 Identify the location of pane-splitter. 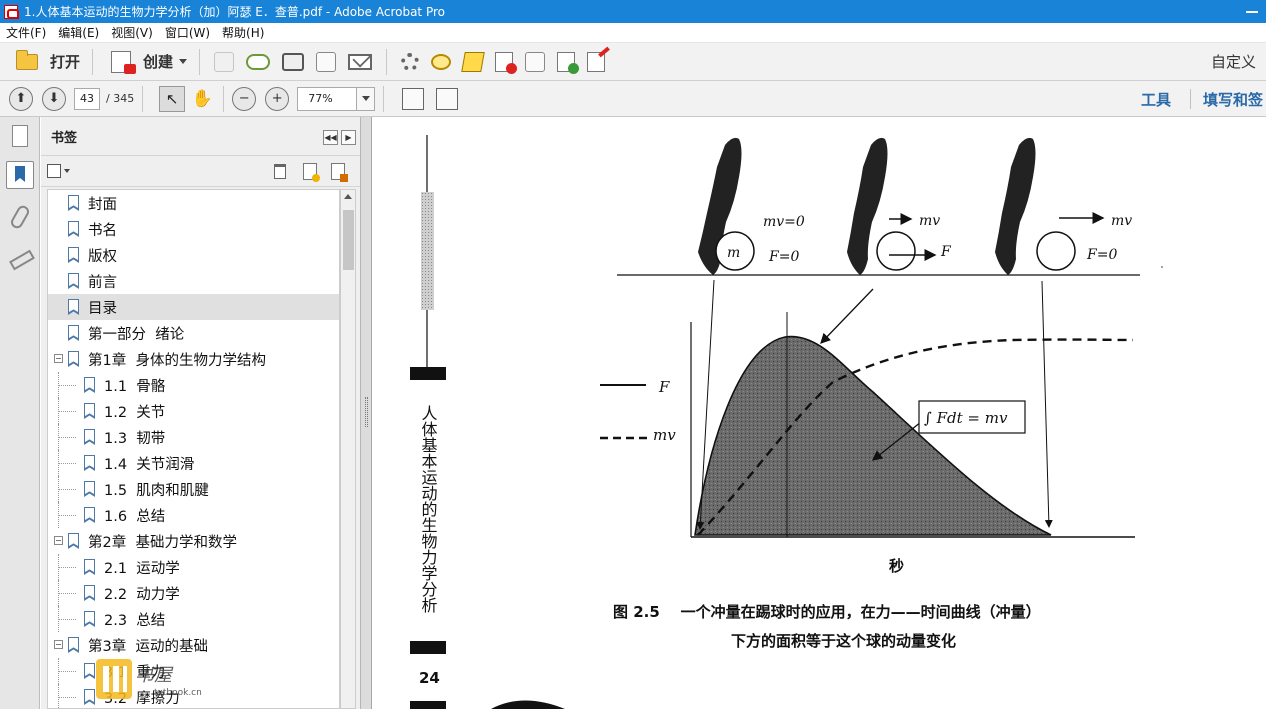
(366, 413).